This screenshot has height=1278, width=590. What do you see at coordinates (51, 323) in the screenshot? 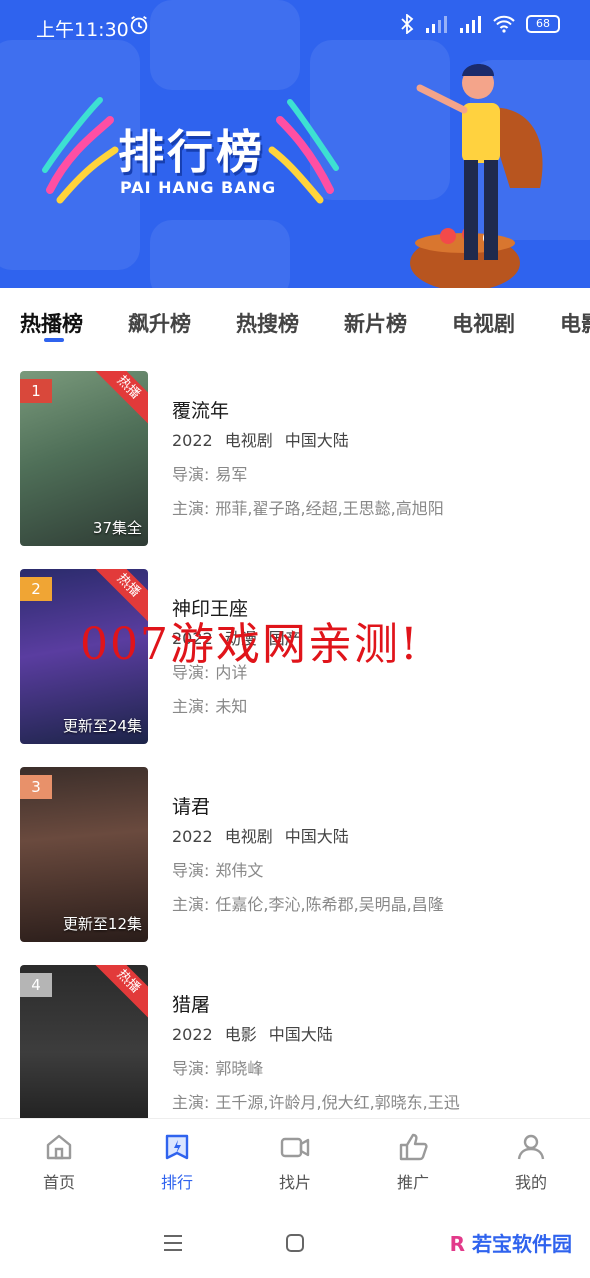
I see `tab-hot-play: 热播榜` at bounding box center [51, 323].